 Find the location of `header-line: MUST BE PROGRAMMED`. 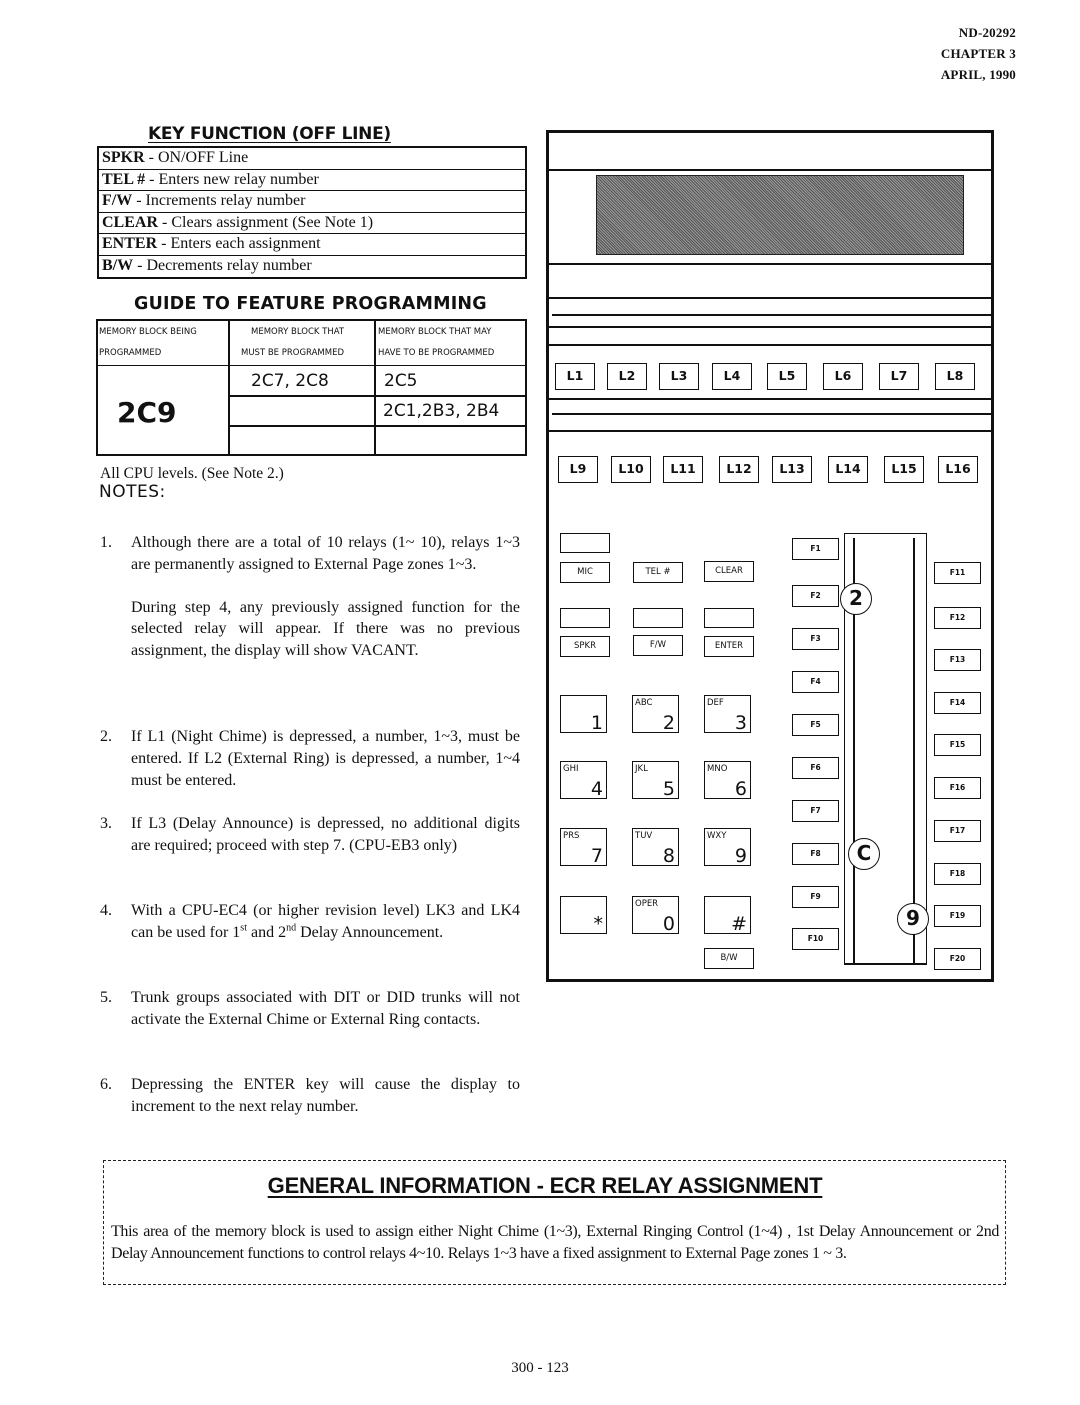

header-line: MUST BE PROGRAMMED is located at coordinates (293, 353).